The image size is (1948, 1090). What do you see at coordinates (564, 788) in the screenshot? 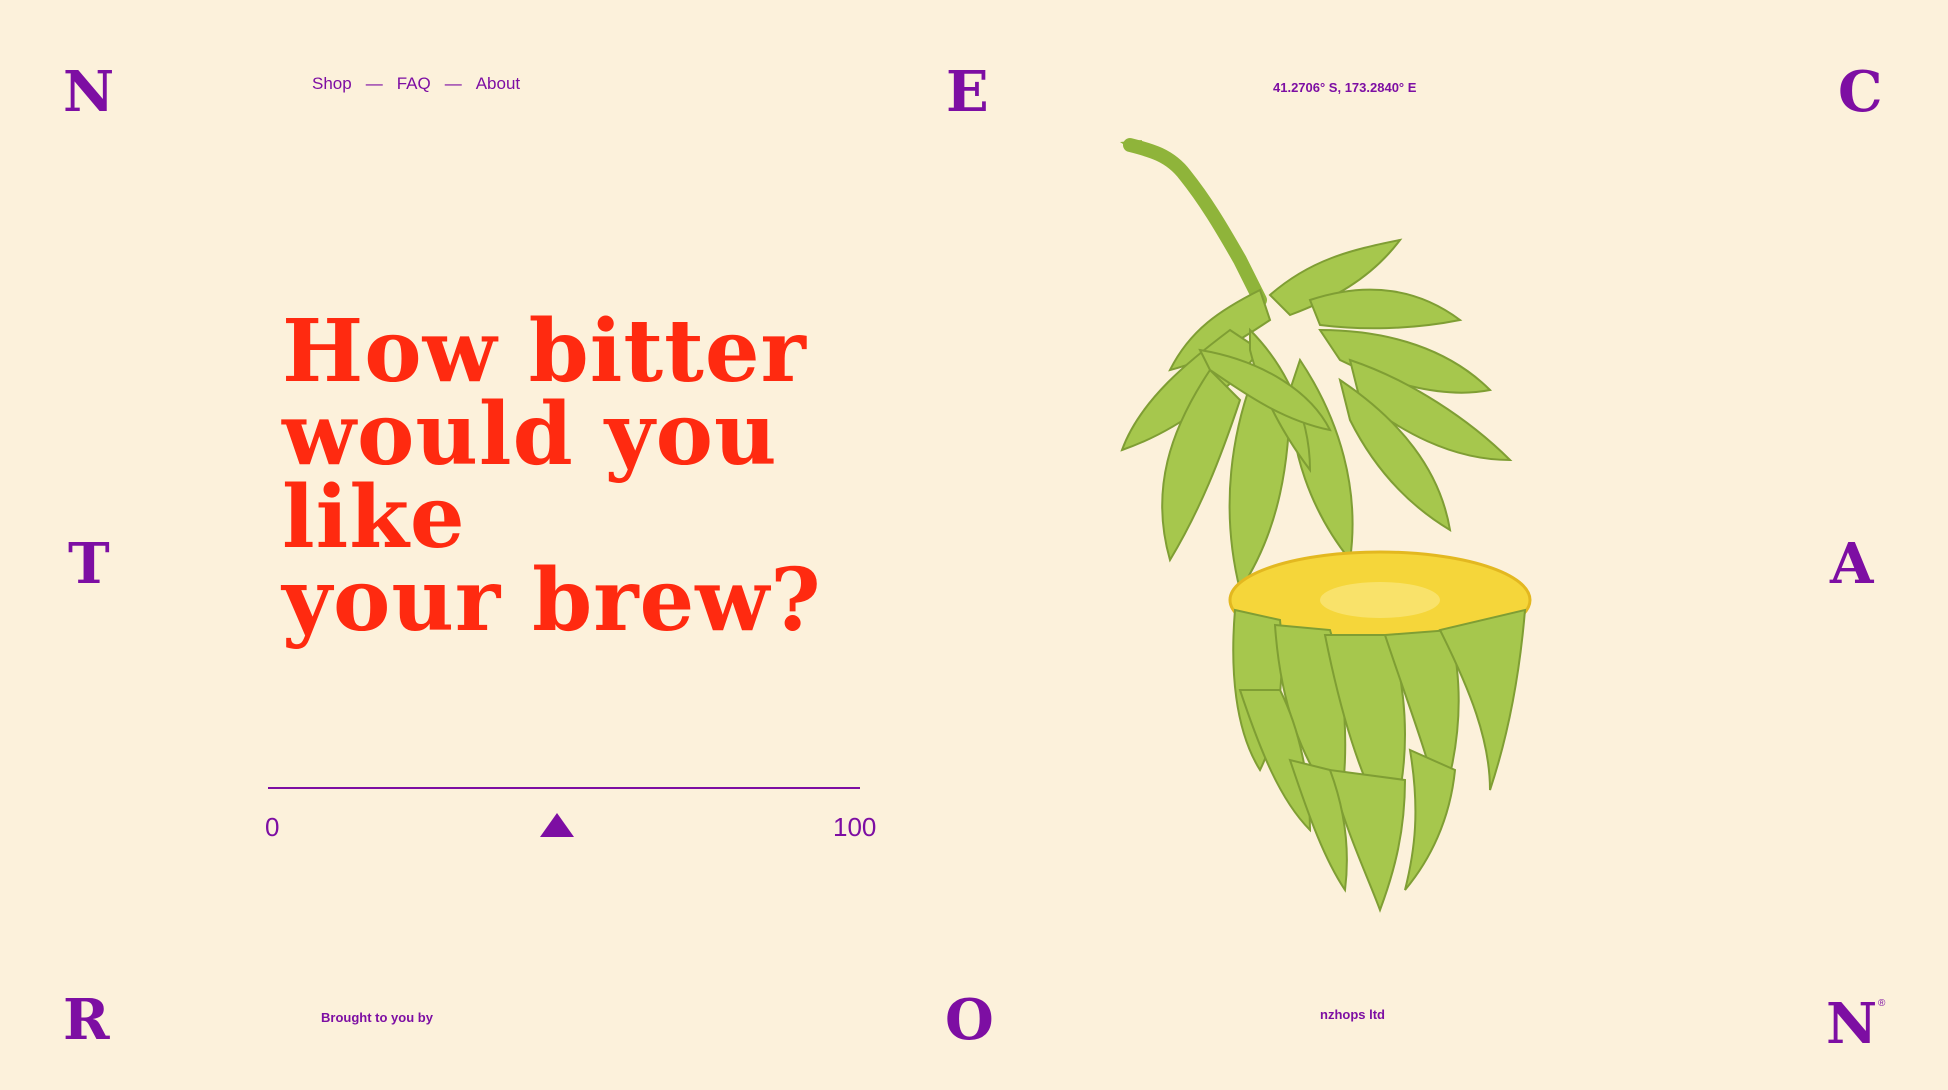
I see `bitterness-slider-track` at bounding box center [564, 788].